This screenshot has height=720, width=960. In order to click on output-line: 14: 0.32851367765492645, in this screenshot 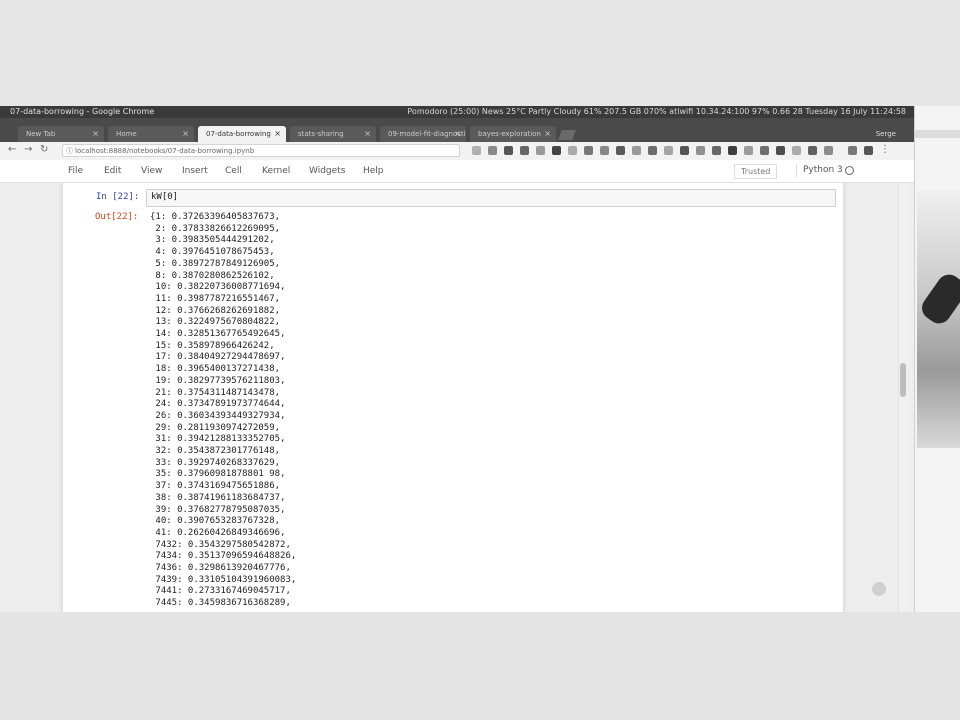, I will do `click(218, 334)`.